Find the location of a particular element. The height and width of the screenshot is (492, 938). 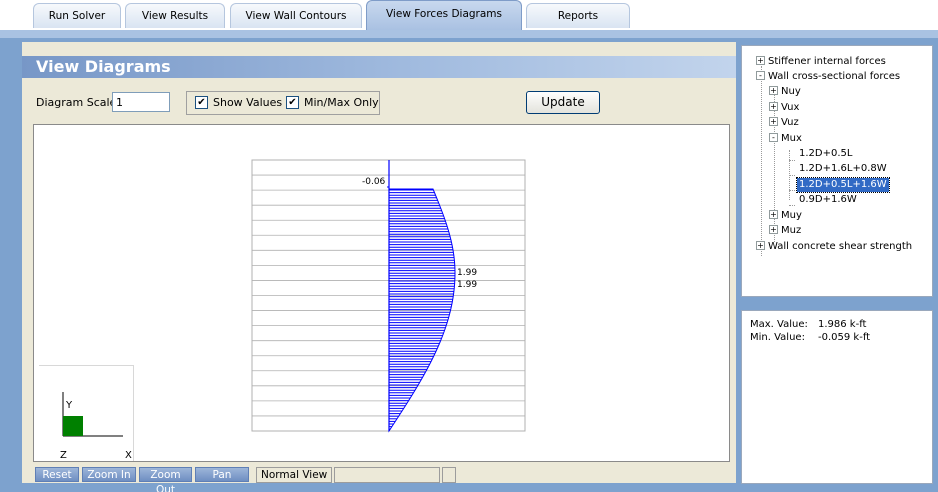

axis-indicator: Y Z X is located at coordinates (86, 413).